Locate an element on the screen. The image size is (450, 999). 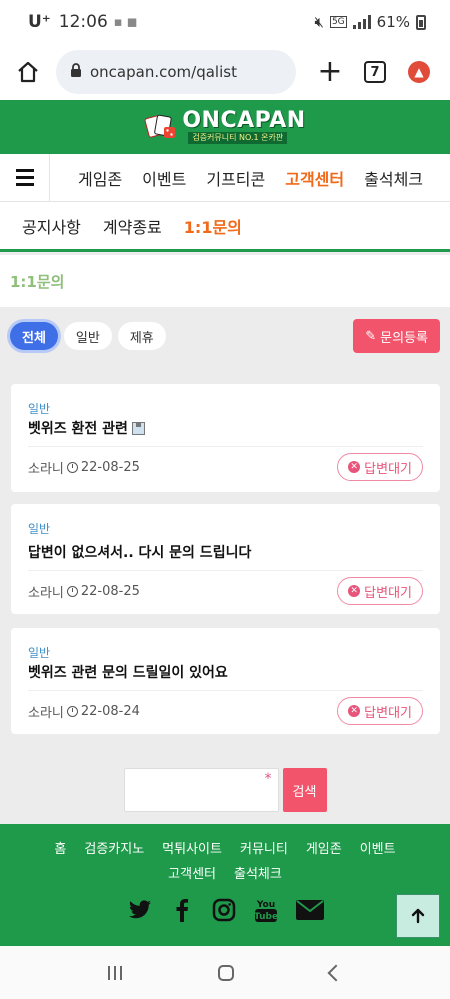
post-card: 일반 벳위즈 관련 문의 드릴일이 있어요 소라니 22-08-24 ✕ 답변대기 is located at coordinates (225, 681).